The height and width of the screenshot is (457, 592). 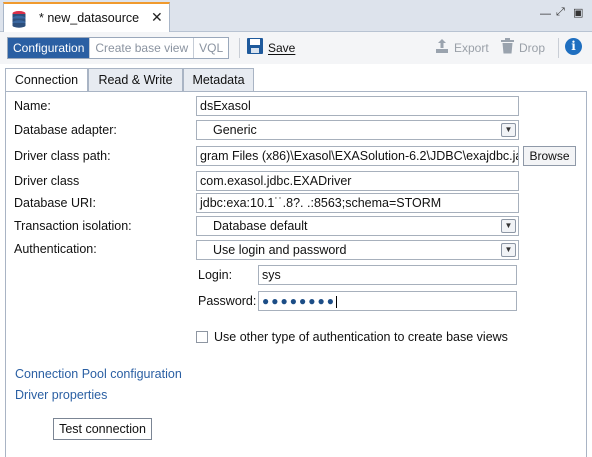 I want to click on password-field: ●●●●●●●●, so click(x=387, y=301).